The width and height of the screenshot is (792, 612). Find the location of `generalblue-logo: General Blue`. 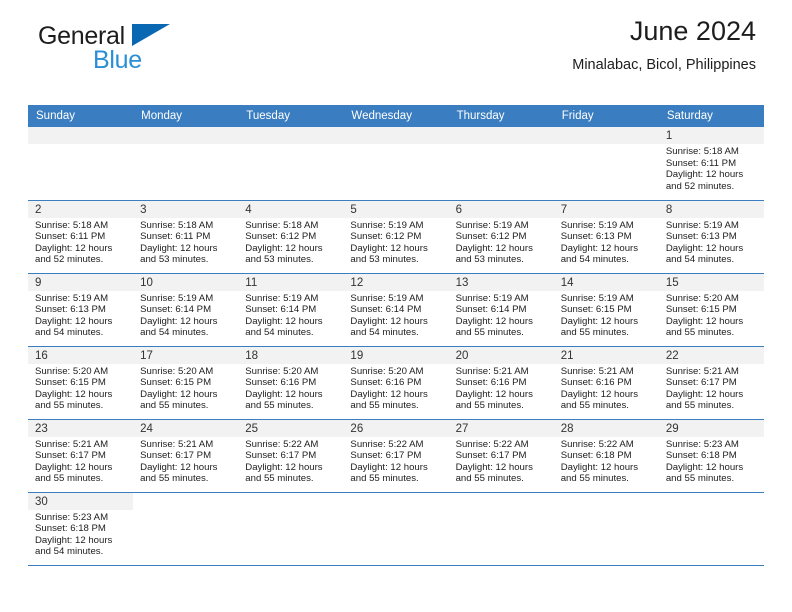

generalblue-logo: General Blue is located at coordinates (138, 51).